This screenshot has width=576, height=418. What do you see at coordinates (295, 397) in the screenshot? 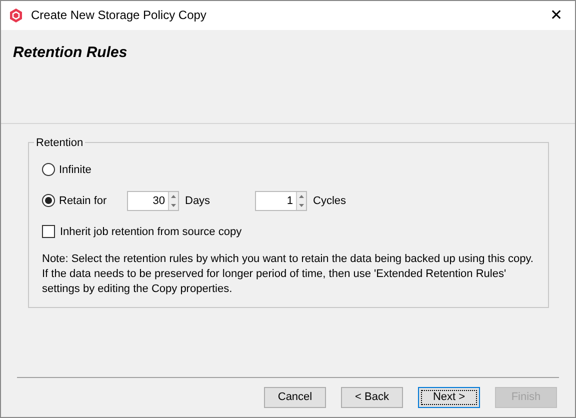
I see `wizard-button: Cancel` at bounding box center [295, 397].